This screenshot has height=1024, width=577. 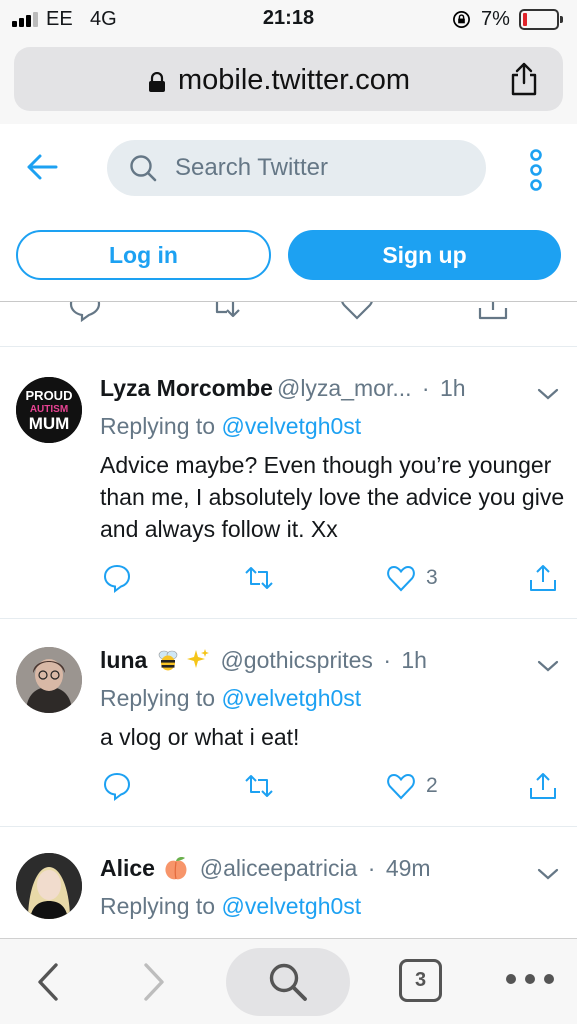 What do you see at coordinates (288, 20) in the screenshot?
I see `status-bar: EE 4G 21:18 7%` at bounding box center [288, 20].